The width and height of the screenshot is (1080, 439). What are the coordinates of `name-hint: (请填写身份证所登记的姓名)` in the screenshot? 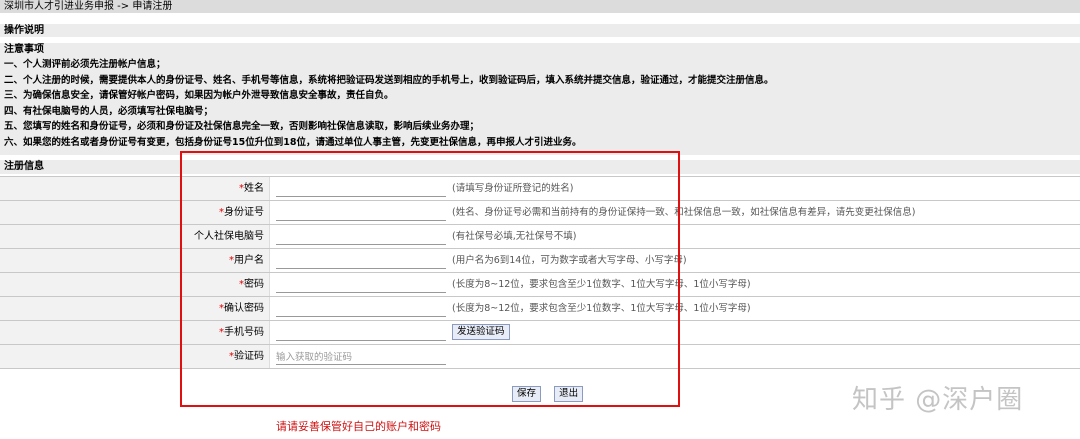 It's located at (513, 188).